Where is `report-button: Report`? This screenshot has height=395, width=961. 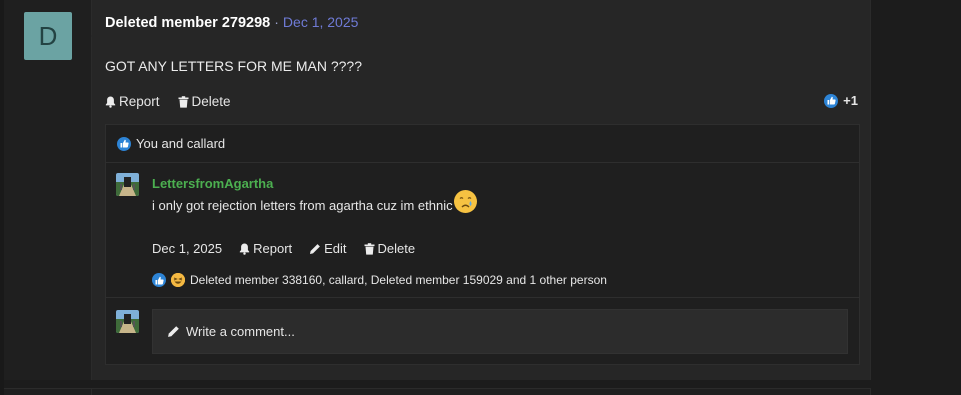 report-button: Report is located at coordinates (132, 101).